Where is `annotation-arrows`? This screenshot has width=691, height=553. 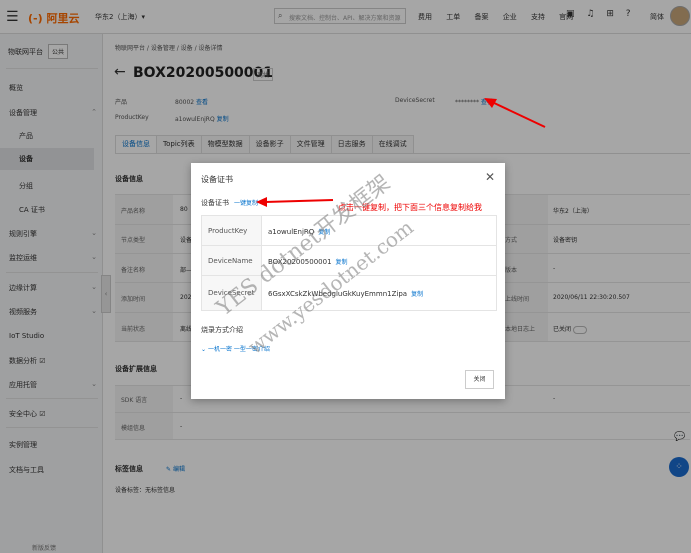
annotation-arrows is located at coordinates (401, 152).